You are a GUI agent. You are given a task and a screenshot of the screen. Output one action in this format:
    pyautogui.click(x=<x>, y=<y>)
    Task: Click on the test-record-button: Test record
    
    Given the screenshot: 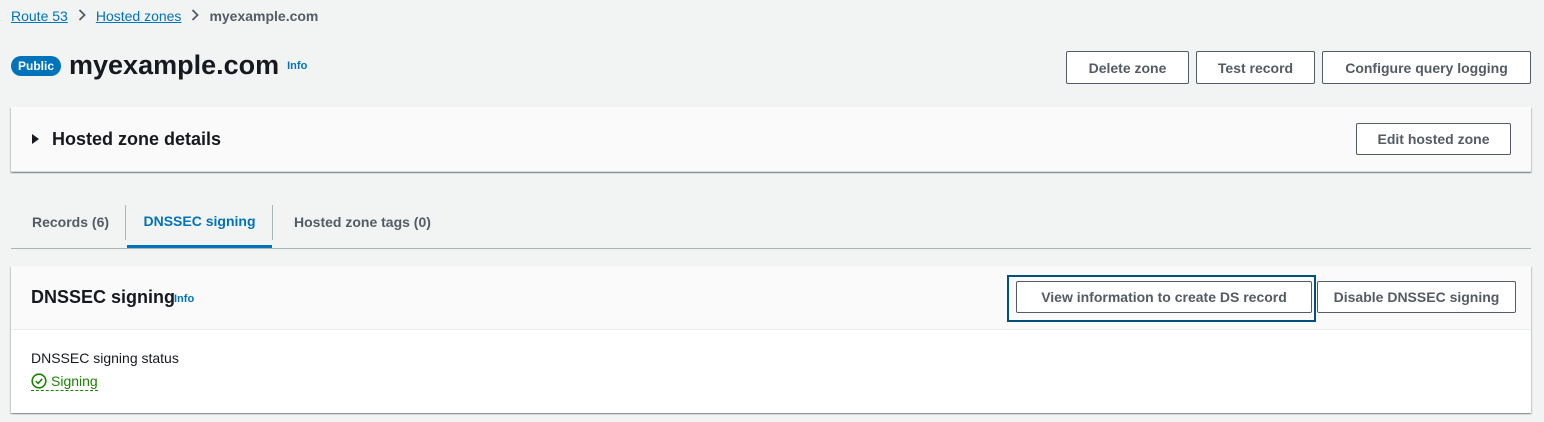 What is the action you would take?
    pyautogui.click(x=1255, y=67)
    